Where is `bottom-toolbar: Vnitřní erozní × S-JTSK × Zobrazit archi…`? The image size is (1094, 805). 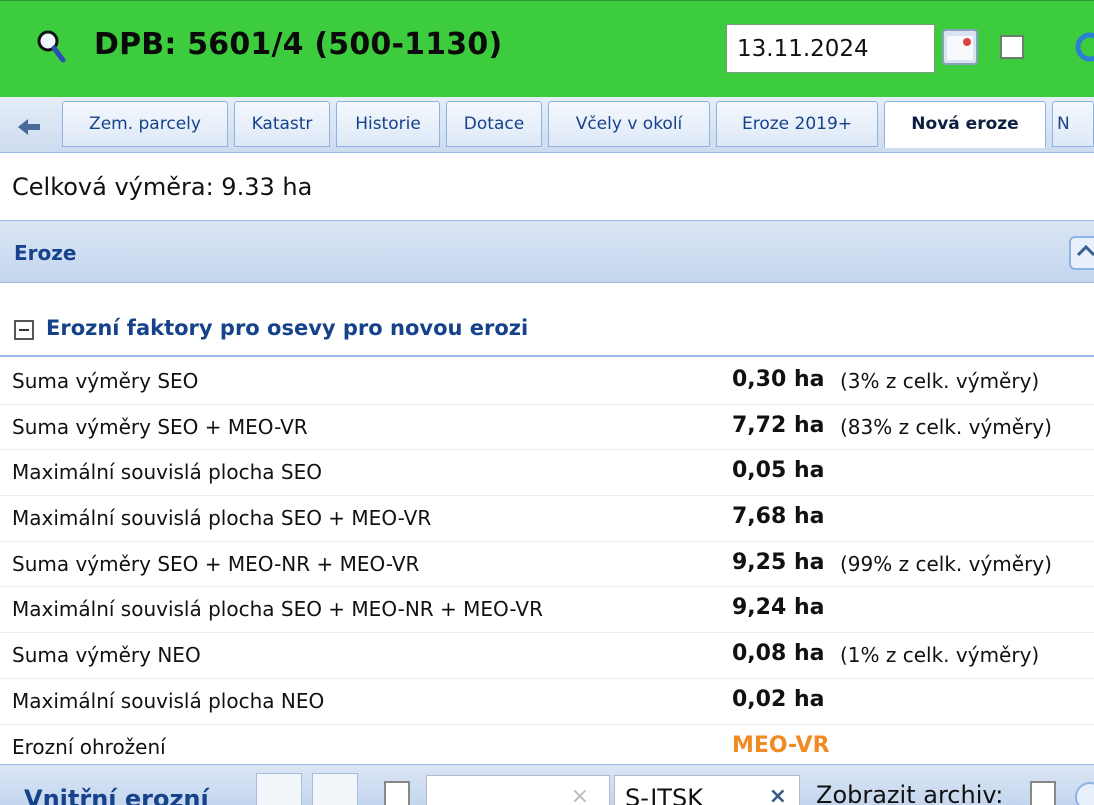
bottom-toolbar: Vnitřní erozní × S-JTSK × Zobrazit archi… is located at coordinates (547, 784).